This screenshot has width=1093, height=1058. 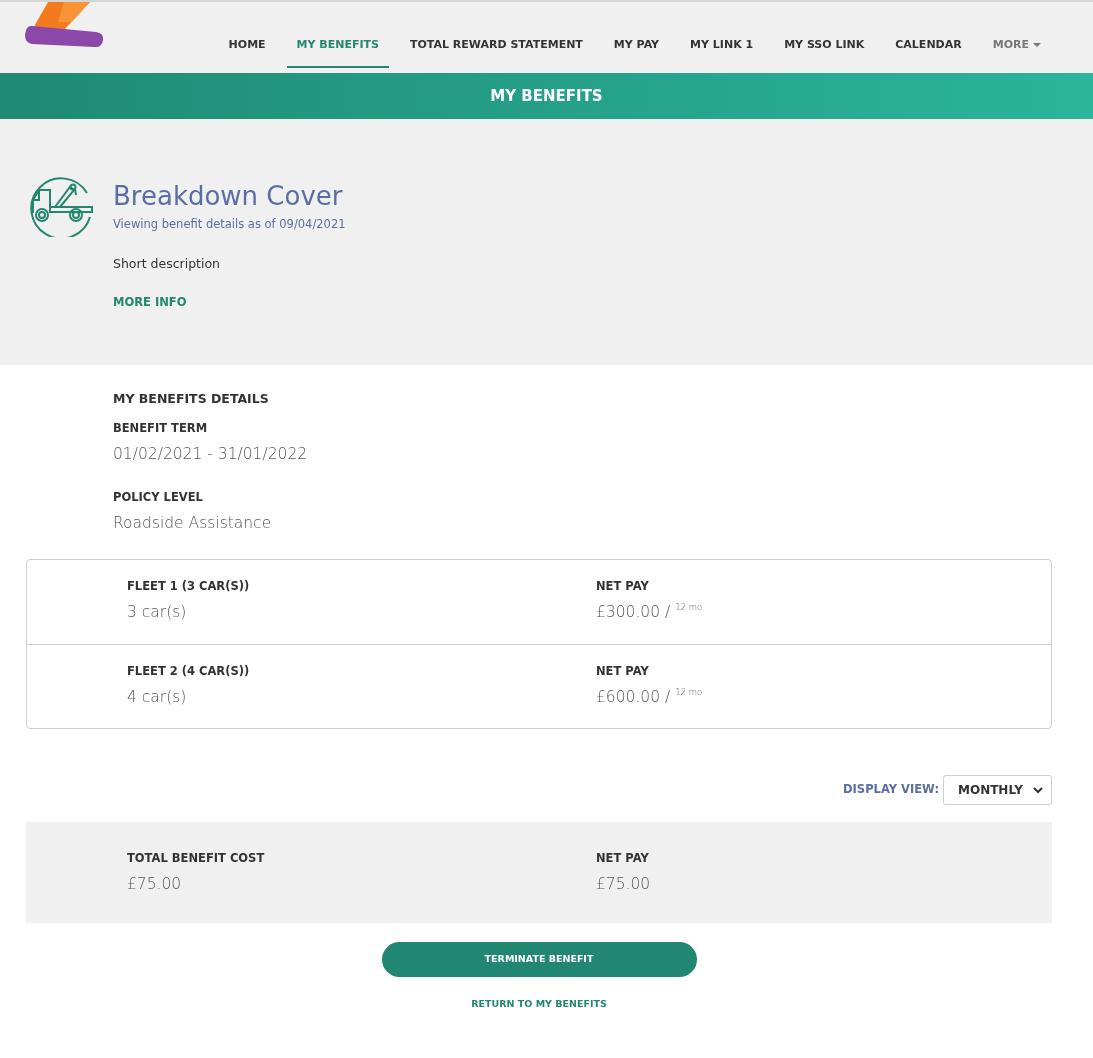 I want to click on field-value: 01/02/2021 - 31/01/2022, so click(x=211, y=455).